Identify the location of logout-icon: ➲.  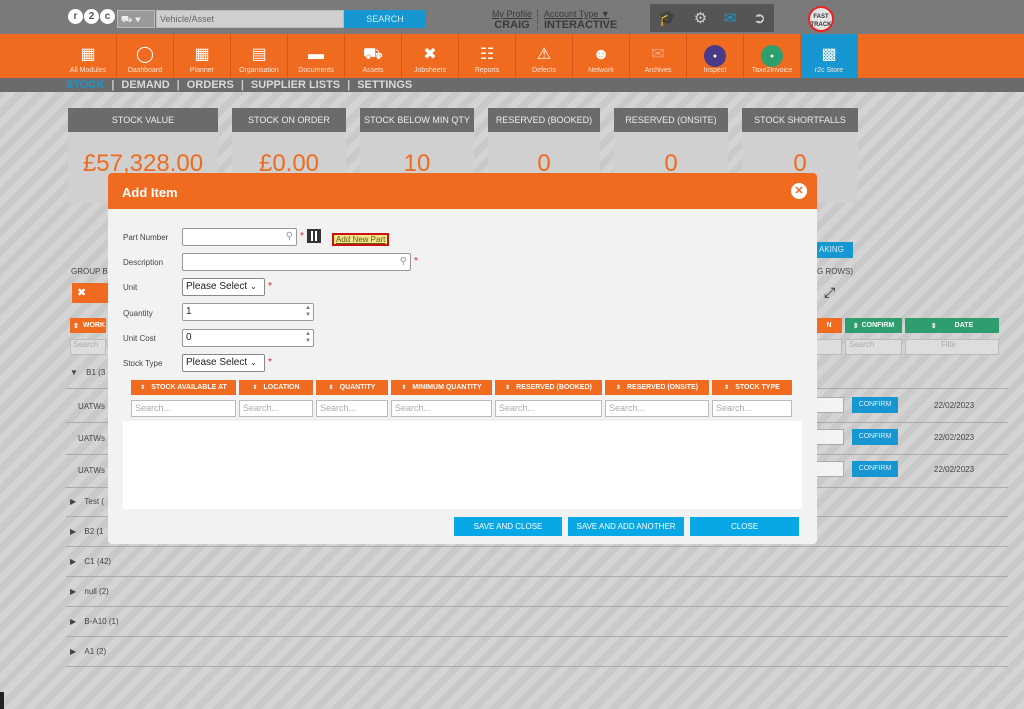
(759, 18).